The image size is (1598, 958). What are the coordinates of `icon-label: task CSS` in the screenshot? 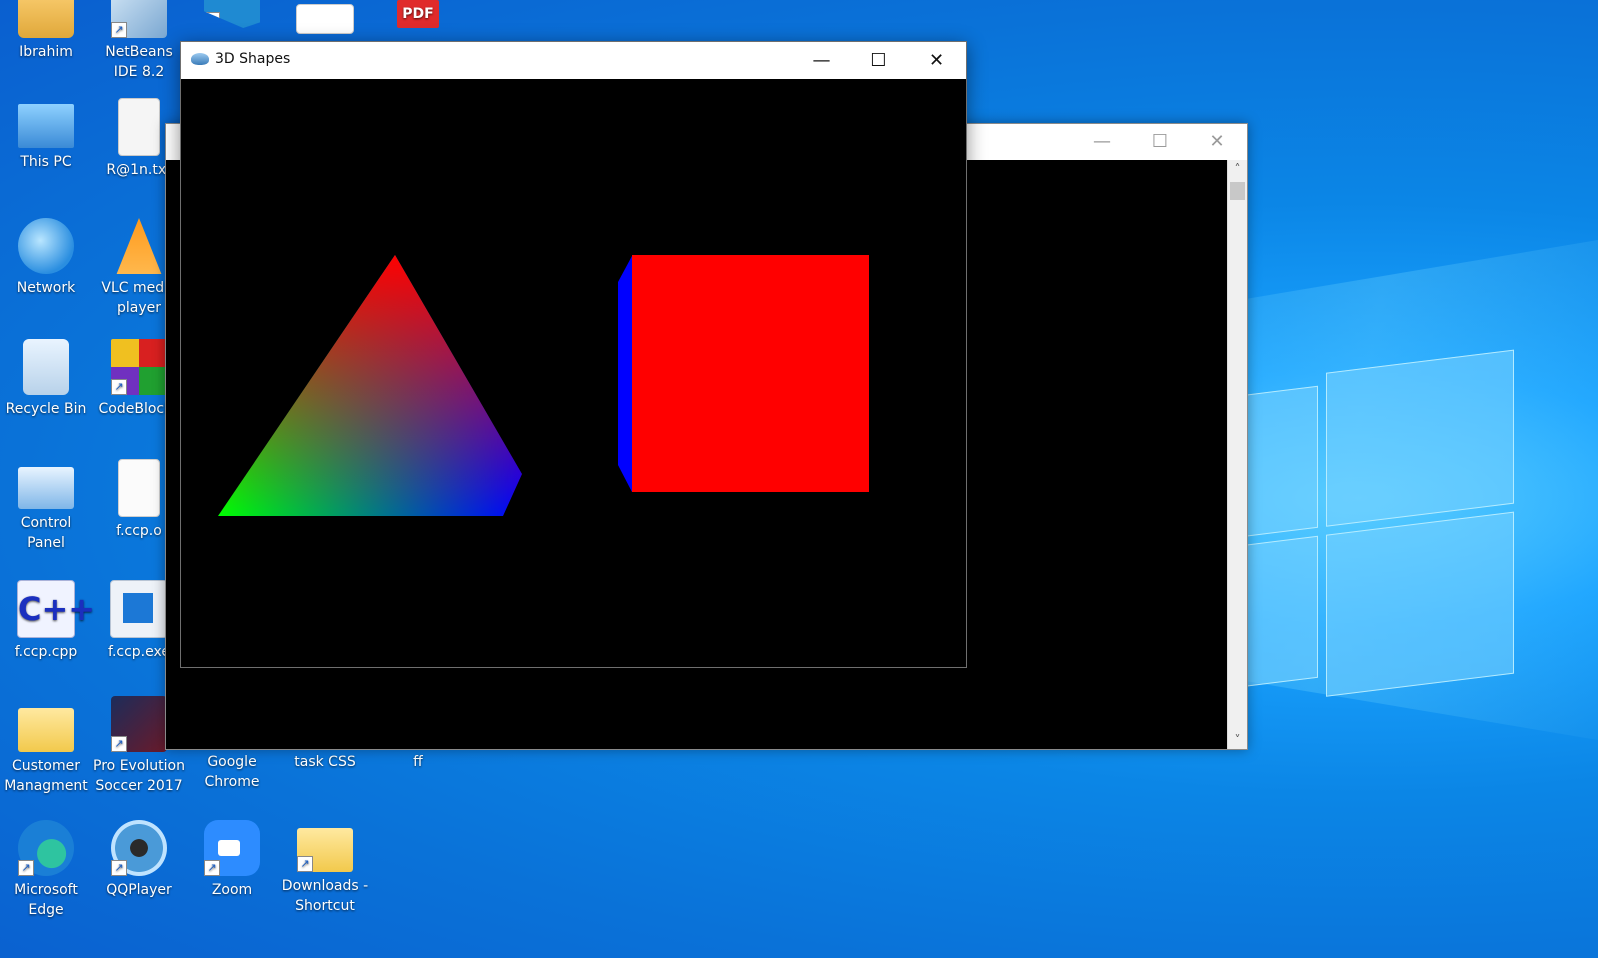 It's located at (325, 762).